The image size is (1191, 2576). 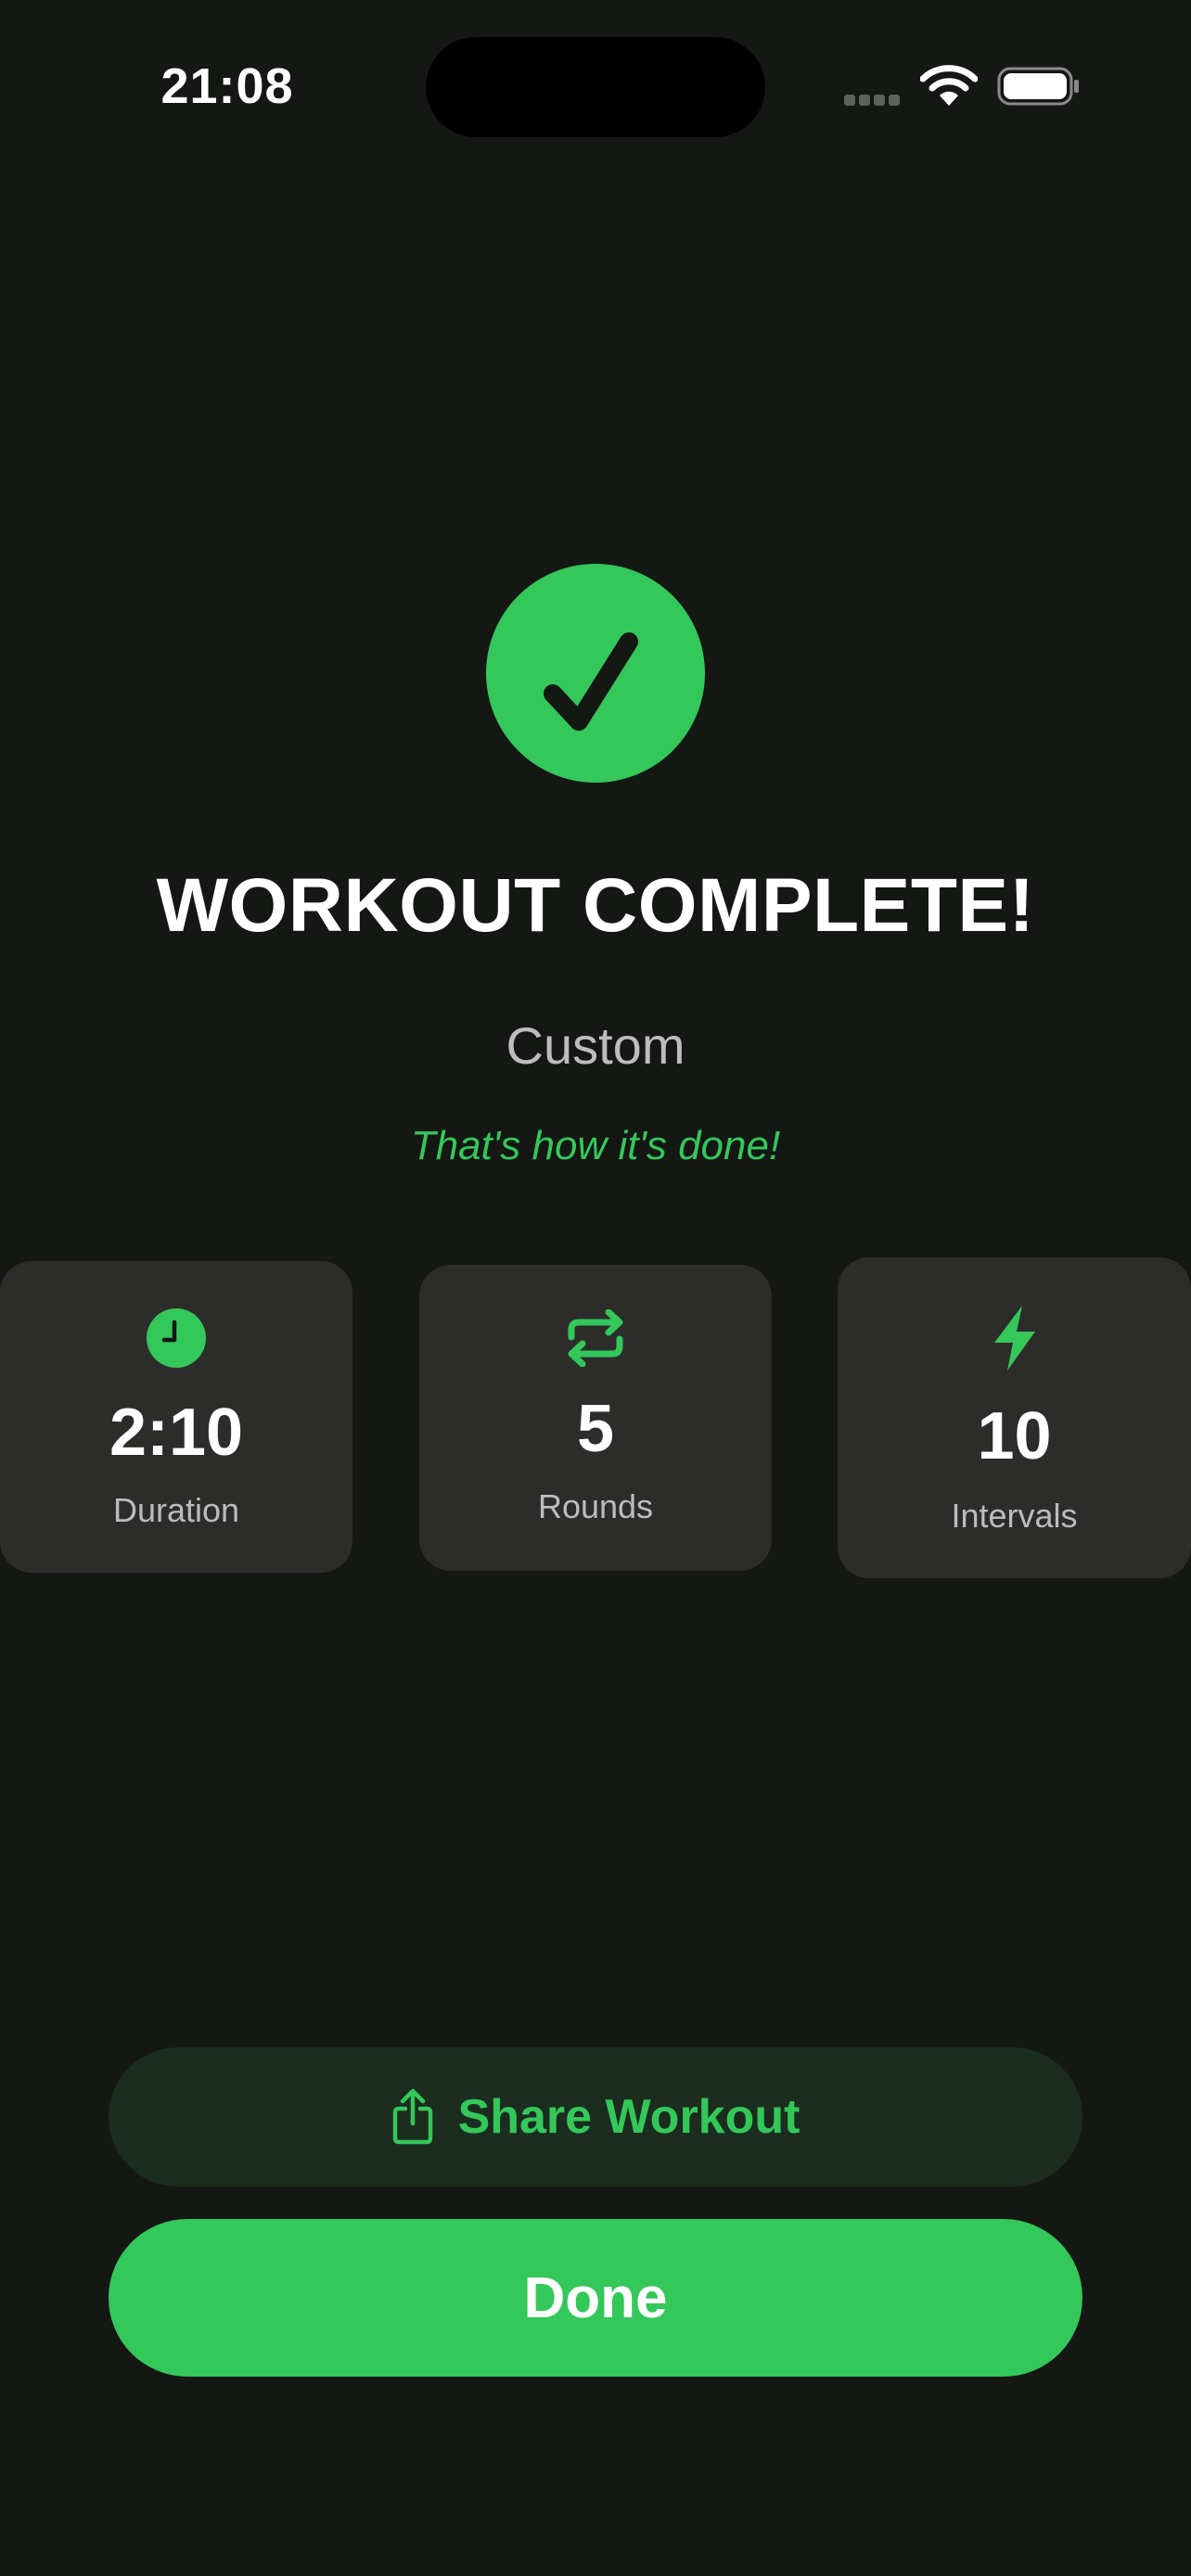 I want to click on stat-value: 10, so click(x=1014, y=1436).